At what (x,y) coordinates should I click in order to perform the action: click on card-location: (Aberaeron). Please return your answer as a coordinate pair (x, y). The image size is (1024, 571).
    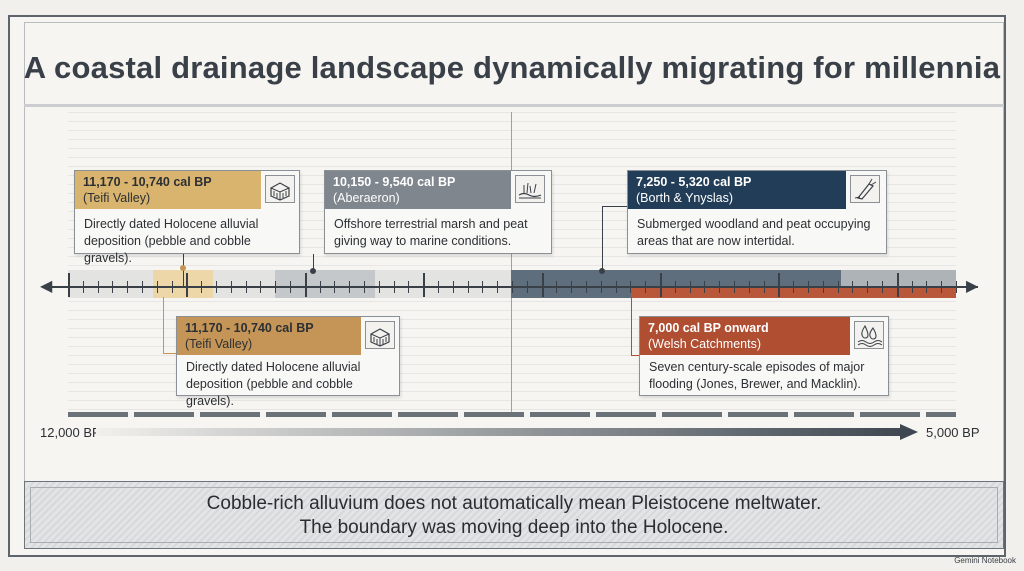
    Looking at the image, I should click on (366, 198).